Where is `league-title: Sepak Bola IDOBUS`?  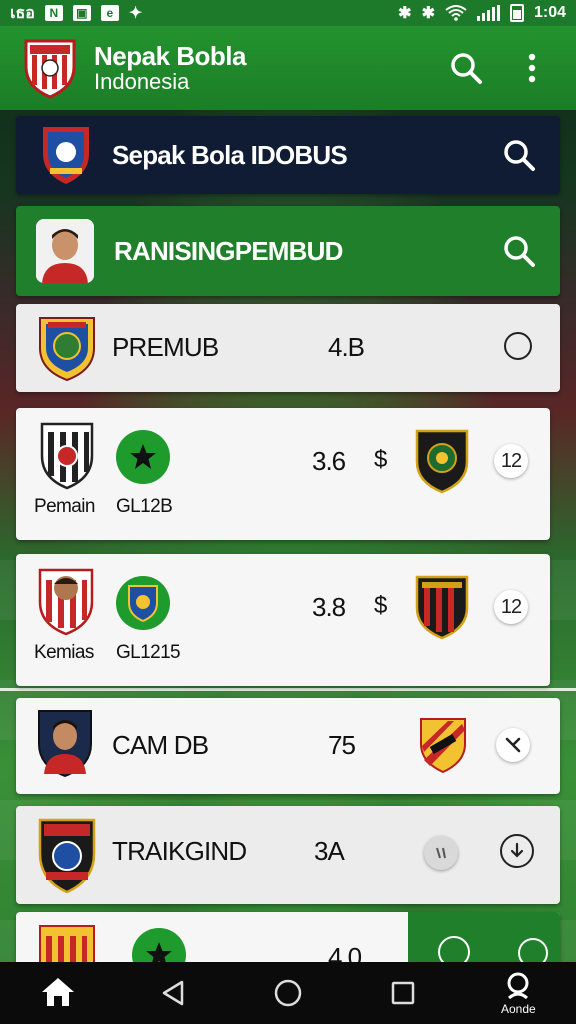
league-title: Sepak Bola IDOBUS is located at coordinates (230, 154).